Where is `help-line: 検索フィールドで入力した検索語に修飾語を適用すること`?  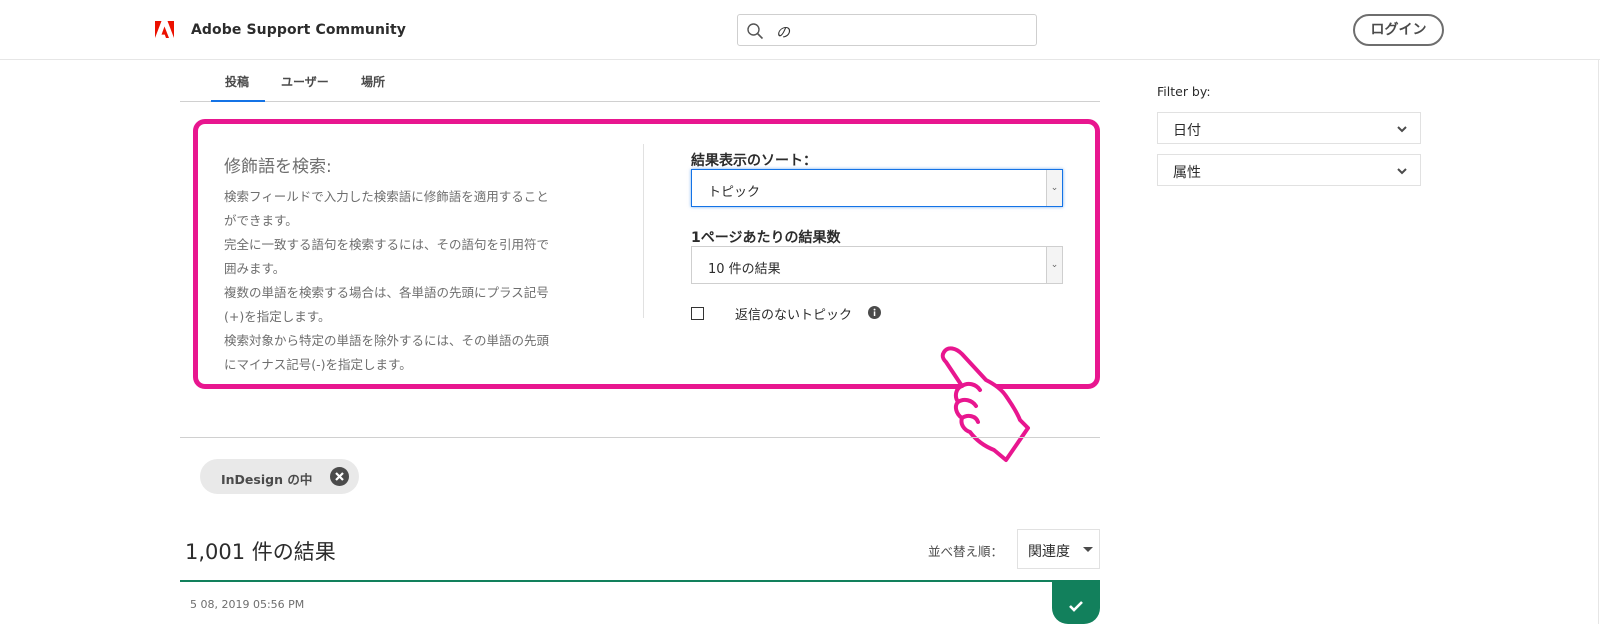 help-line: 検索フィールドで入力した検索語に修飾語を適用すること is located at coordinates (386, 196).